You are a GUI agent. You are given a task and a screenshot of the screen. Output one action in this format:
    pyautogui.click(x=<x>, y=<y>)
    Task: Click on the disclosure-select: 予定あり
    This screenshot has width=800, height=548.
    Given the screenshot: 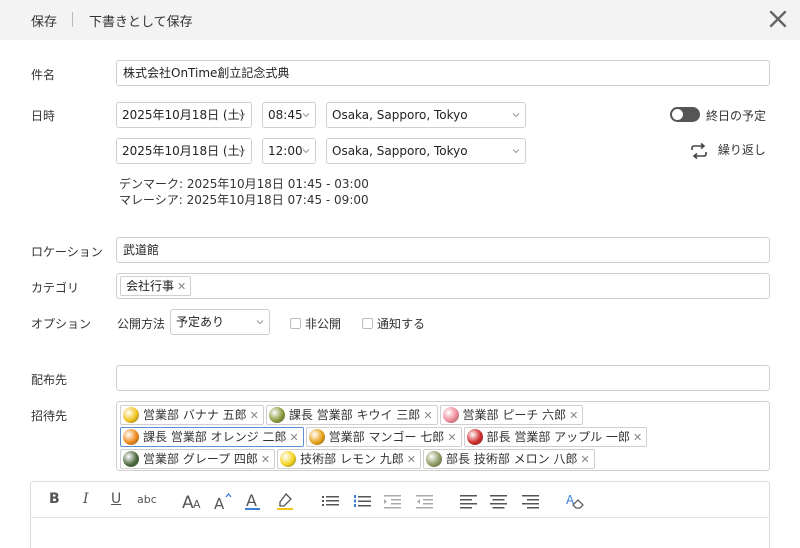 What is the action you would take?
    pyautogui.click(x=220, y=322)
    